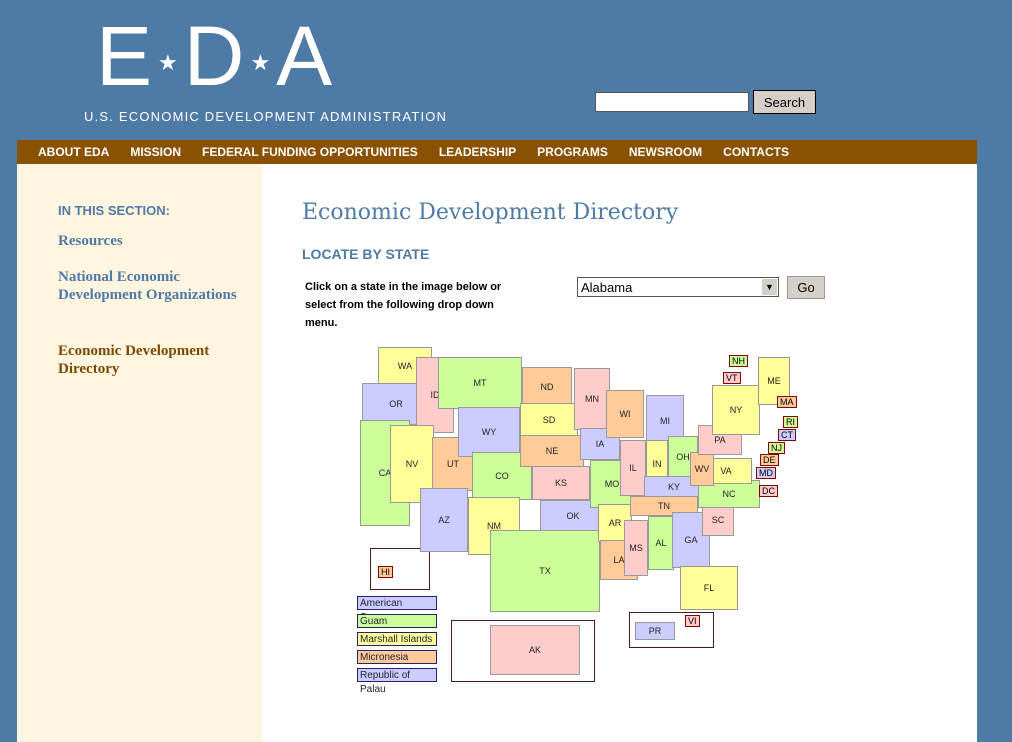 The width and height of the screenshot is (1012, 742). What do you see at coordinates (769, 460) in the screenshot?
I see `state-tag-de: DE` at bounding box center [769, 460].